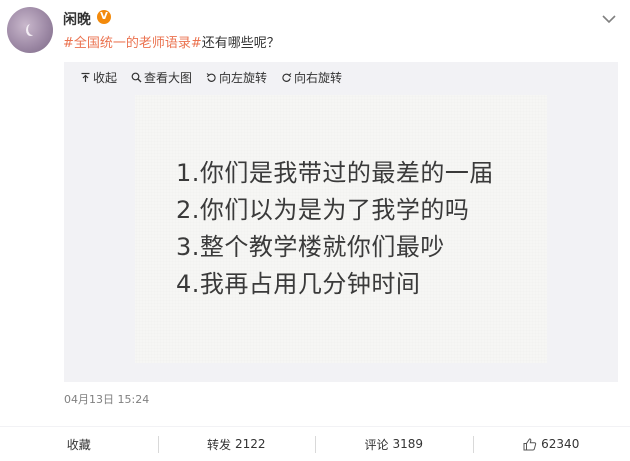  Describe the element at coordinates (218, 444) in the screenshot. I see `repost-label: 转发` at that location.